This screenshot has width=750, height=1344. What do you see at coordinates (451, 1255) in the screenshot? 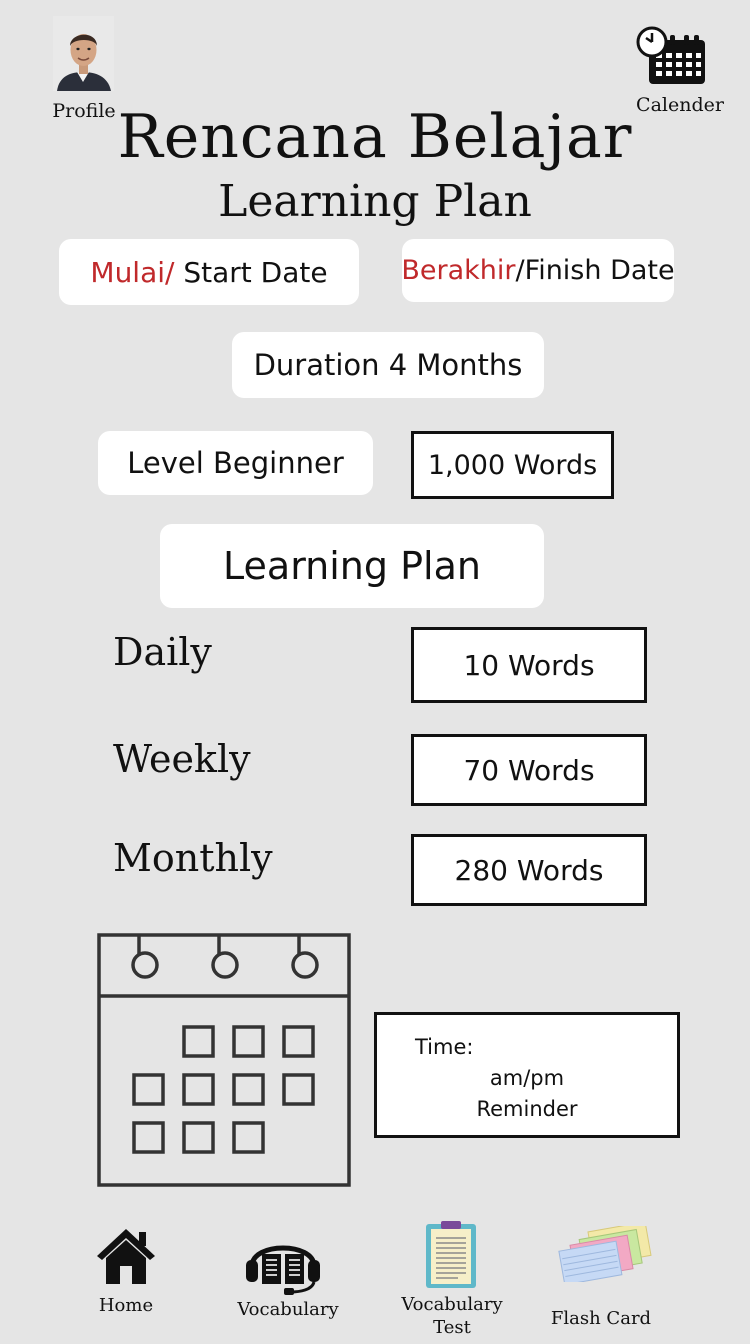
I see `clipboard-icon` at bounding box center [451, 1255].